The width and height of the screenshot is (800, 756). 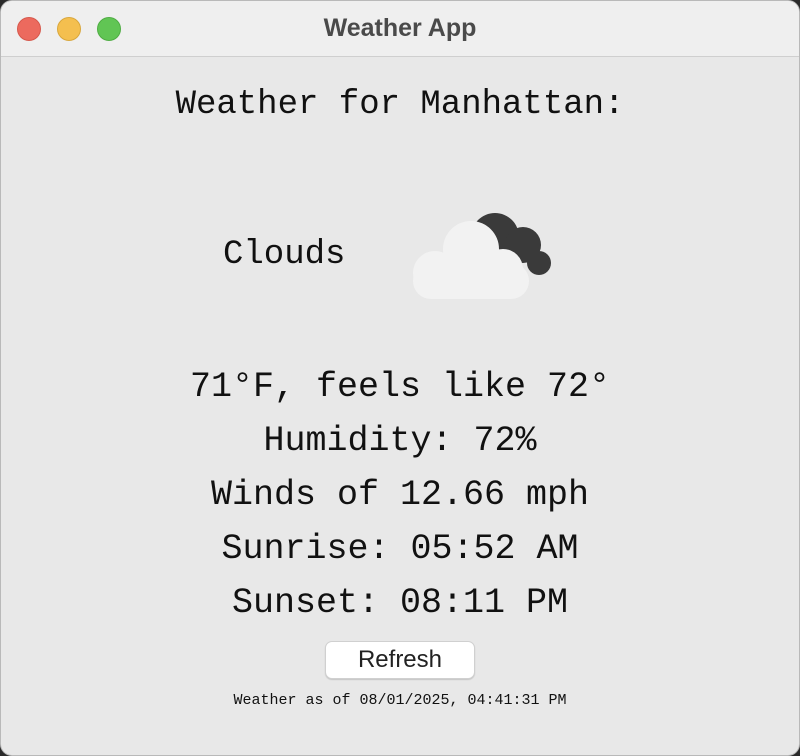 I want to click on sunrise-text: Sunrise: 05:52 AM, so click(x=400, y=549).